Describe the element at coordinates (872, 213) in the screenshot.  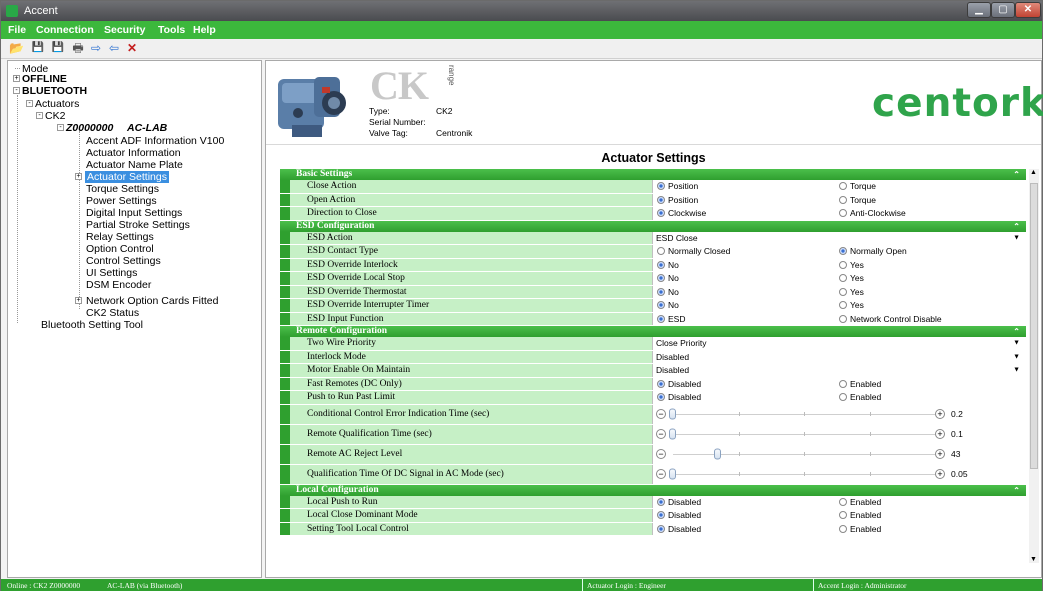
I see `radio-anti-clockwise: Anti-Clockwise` at that location.